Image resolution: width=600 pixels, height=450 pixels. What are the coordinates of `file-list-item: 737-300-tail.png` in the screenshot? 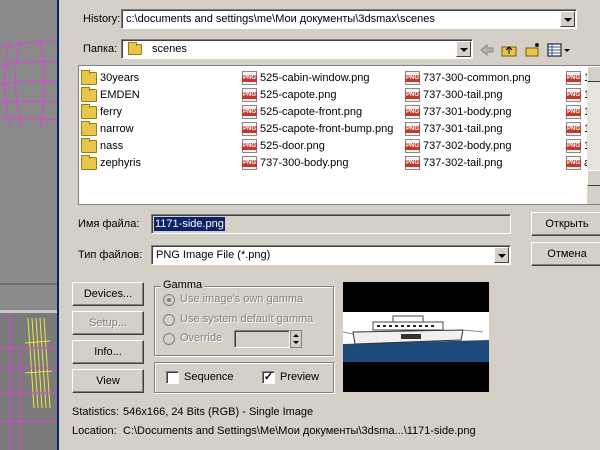 It's located at (454, 95).